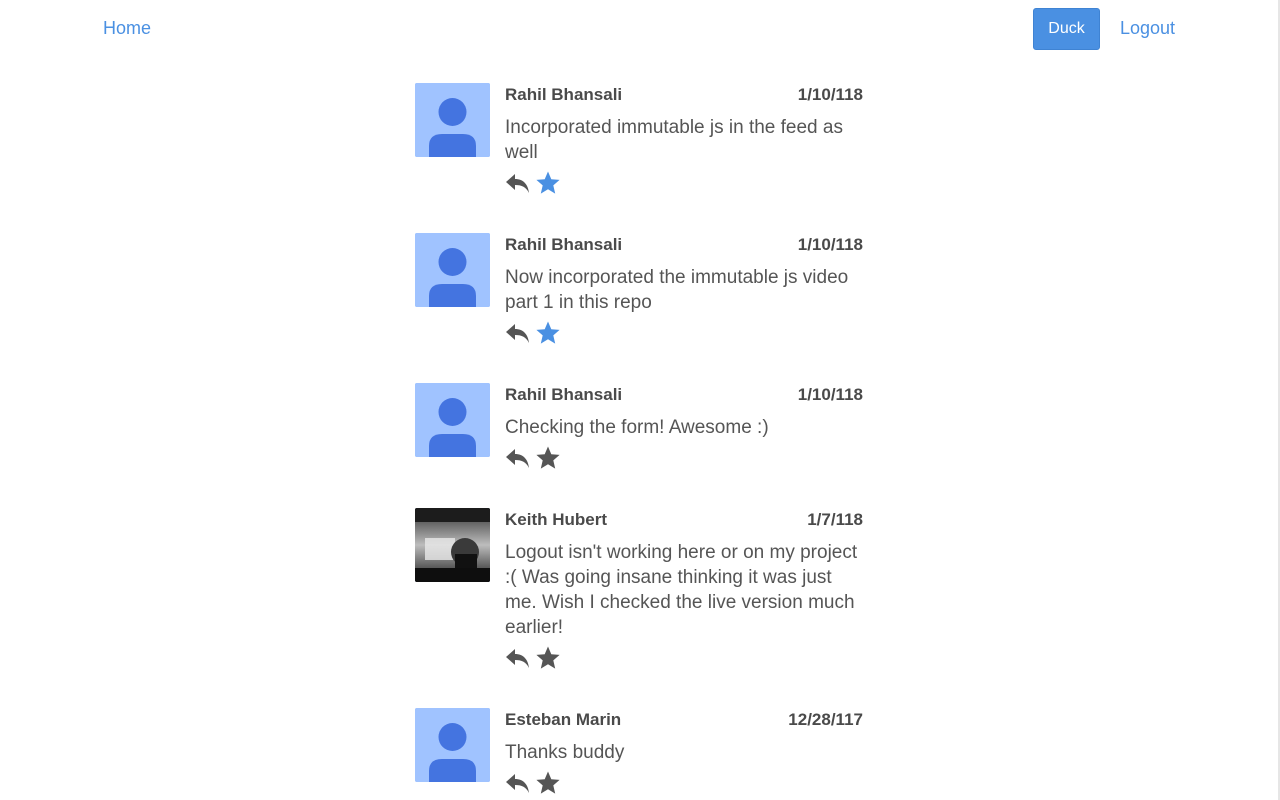 Image resolution: width=1280 pixels, height=800 pixels. What do you see at coordinates (563, 719) in the screenshot?
I see `author-name: Esteban Marin` at bounding box center [563, 719].